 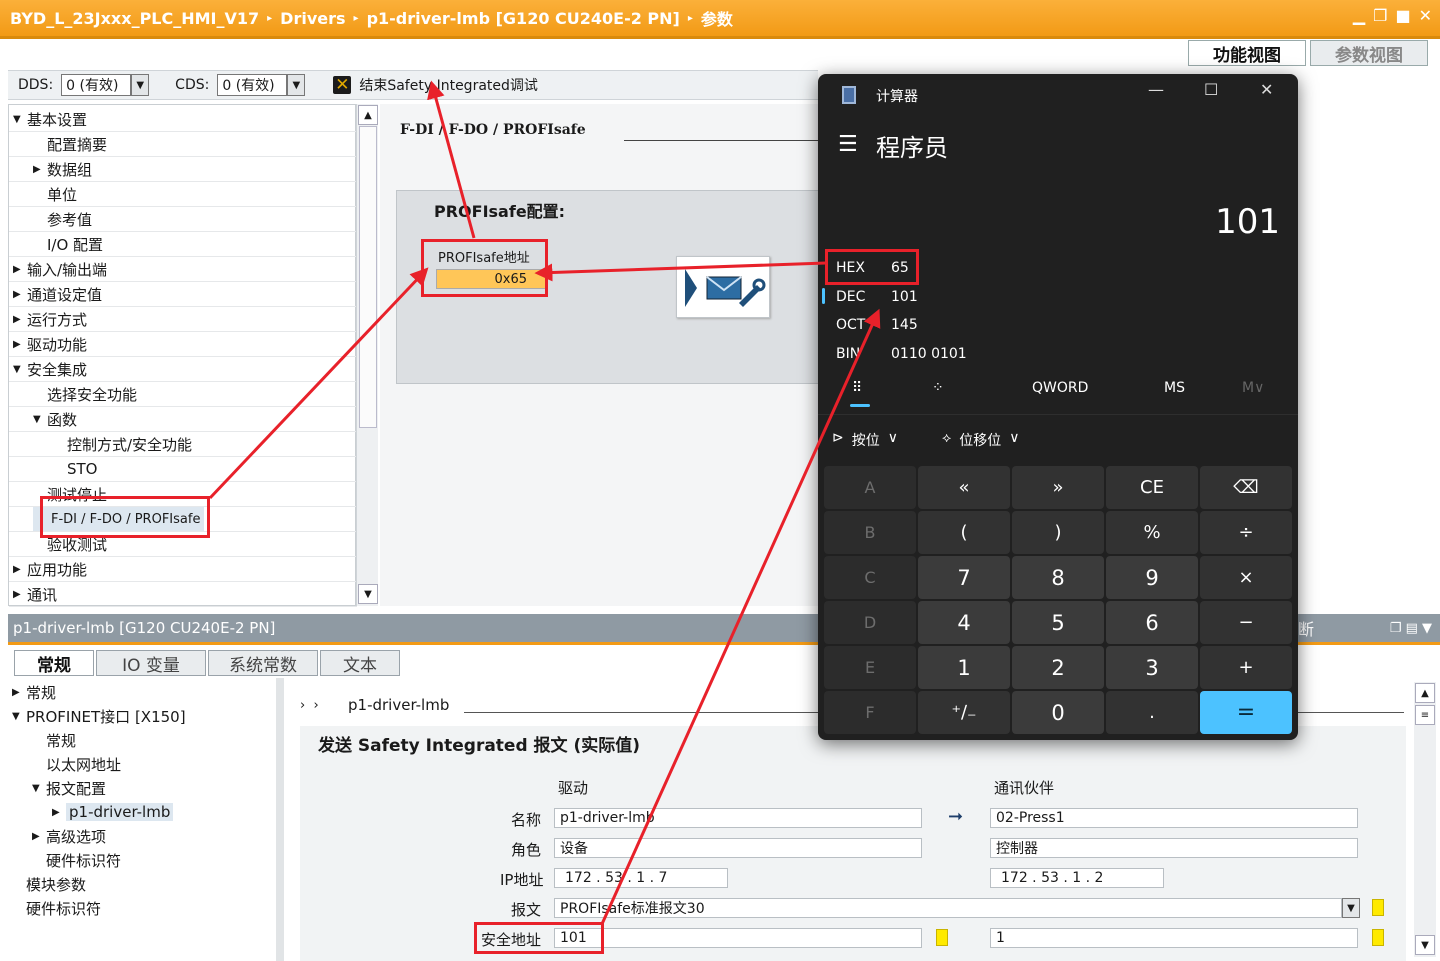 What do you see at coordinates (55, 194) in the screenshot?
I see `tree-item: 单位` at bounding box center [55, 194].